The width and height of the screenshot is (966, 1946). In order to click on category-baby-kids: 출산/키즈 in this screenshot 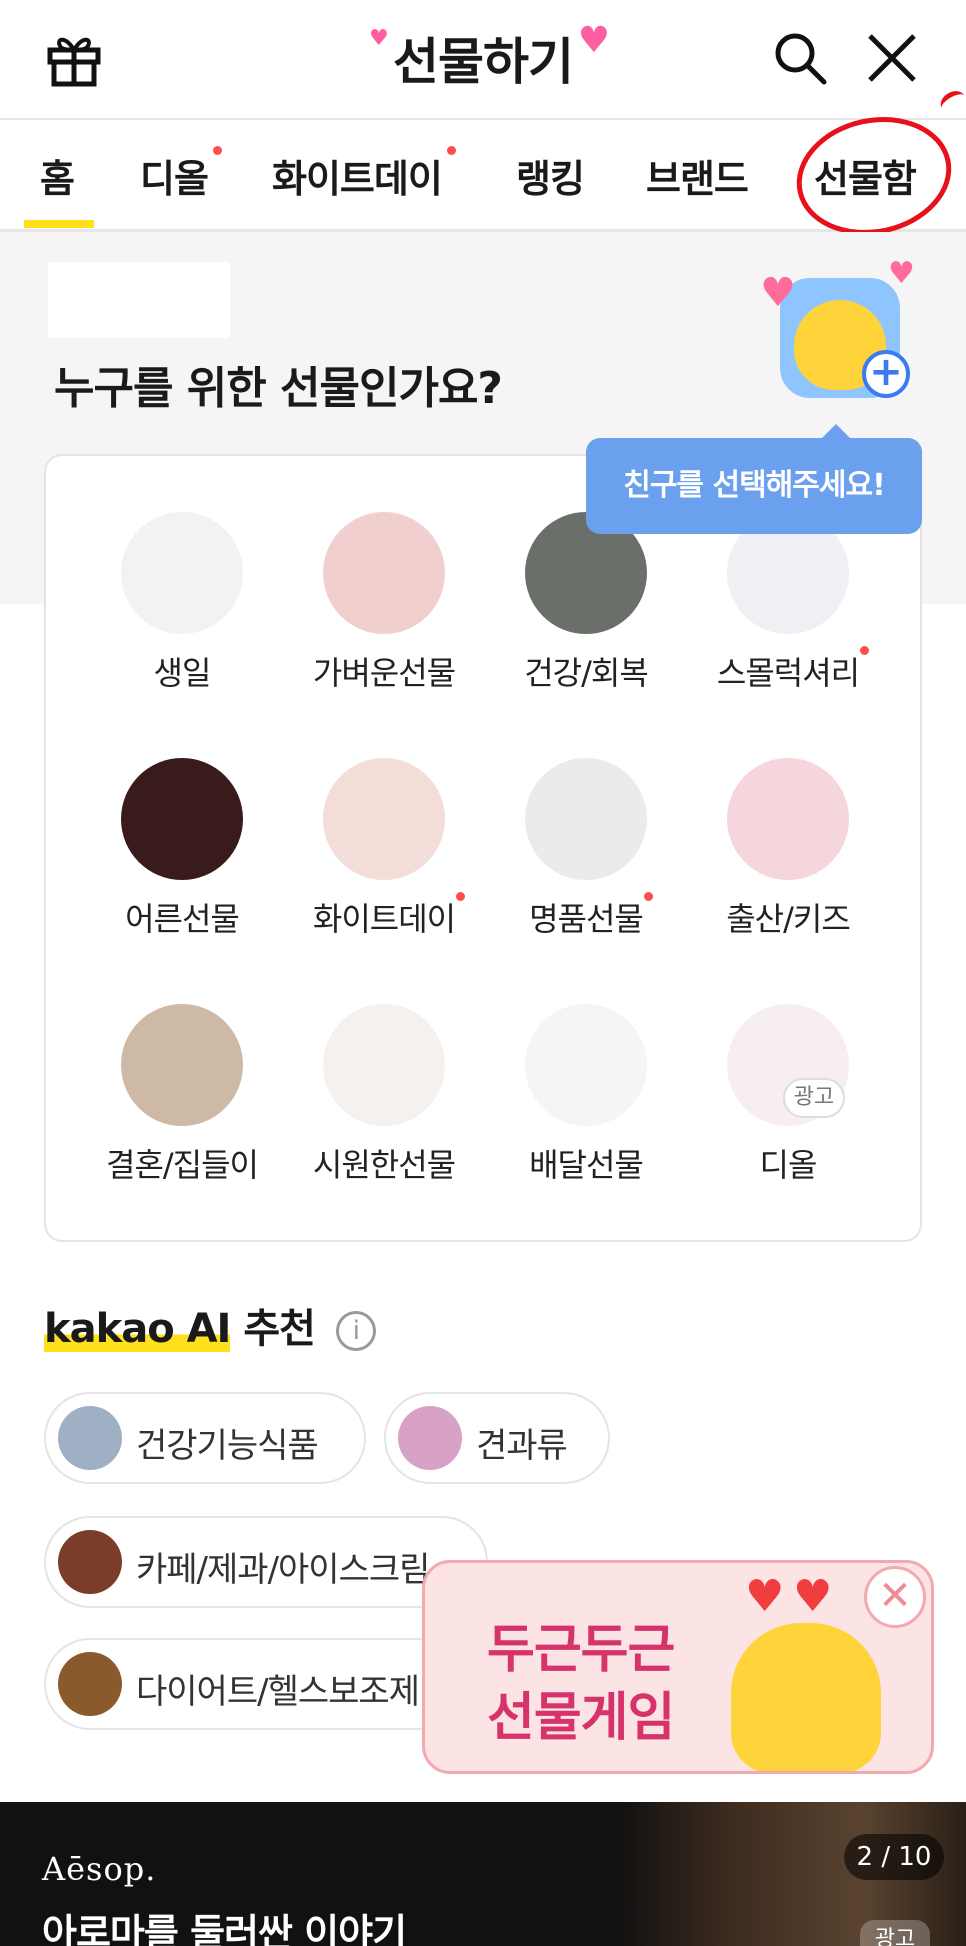, I will do `click(788, 849)`.